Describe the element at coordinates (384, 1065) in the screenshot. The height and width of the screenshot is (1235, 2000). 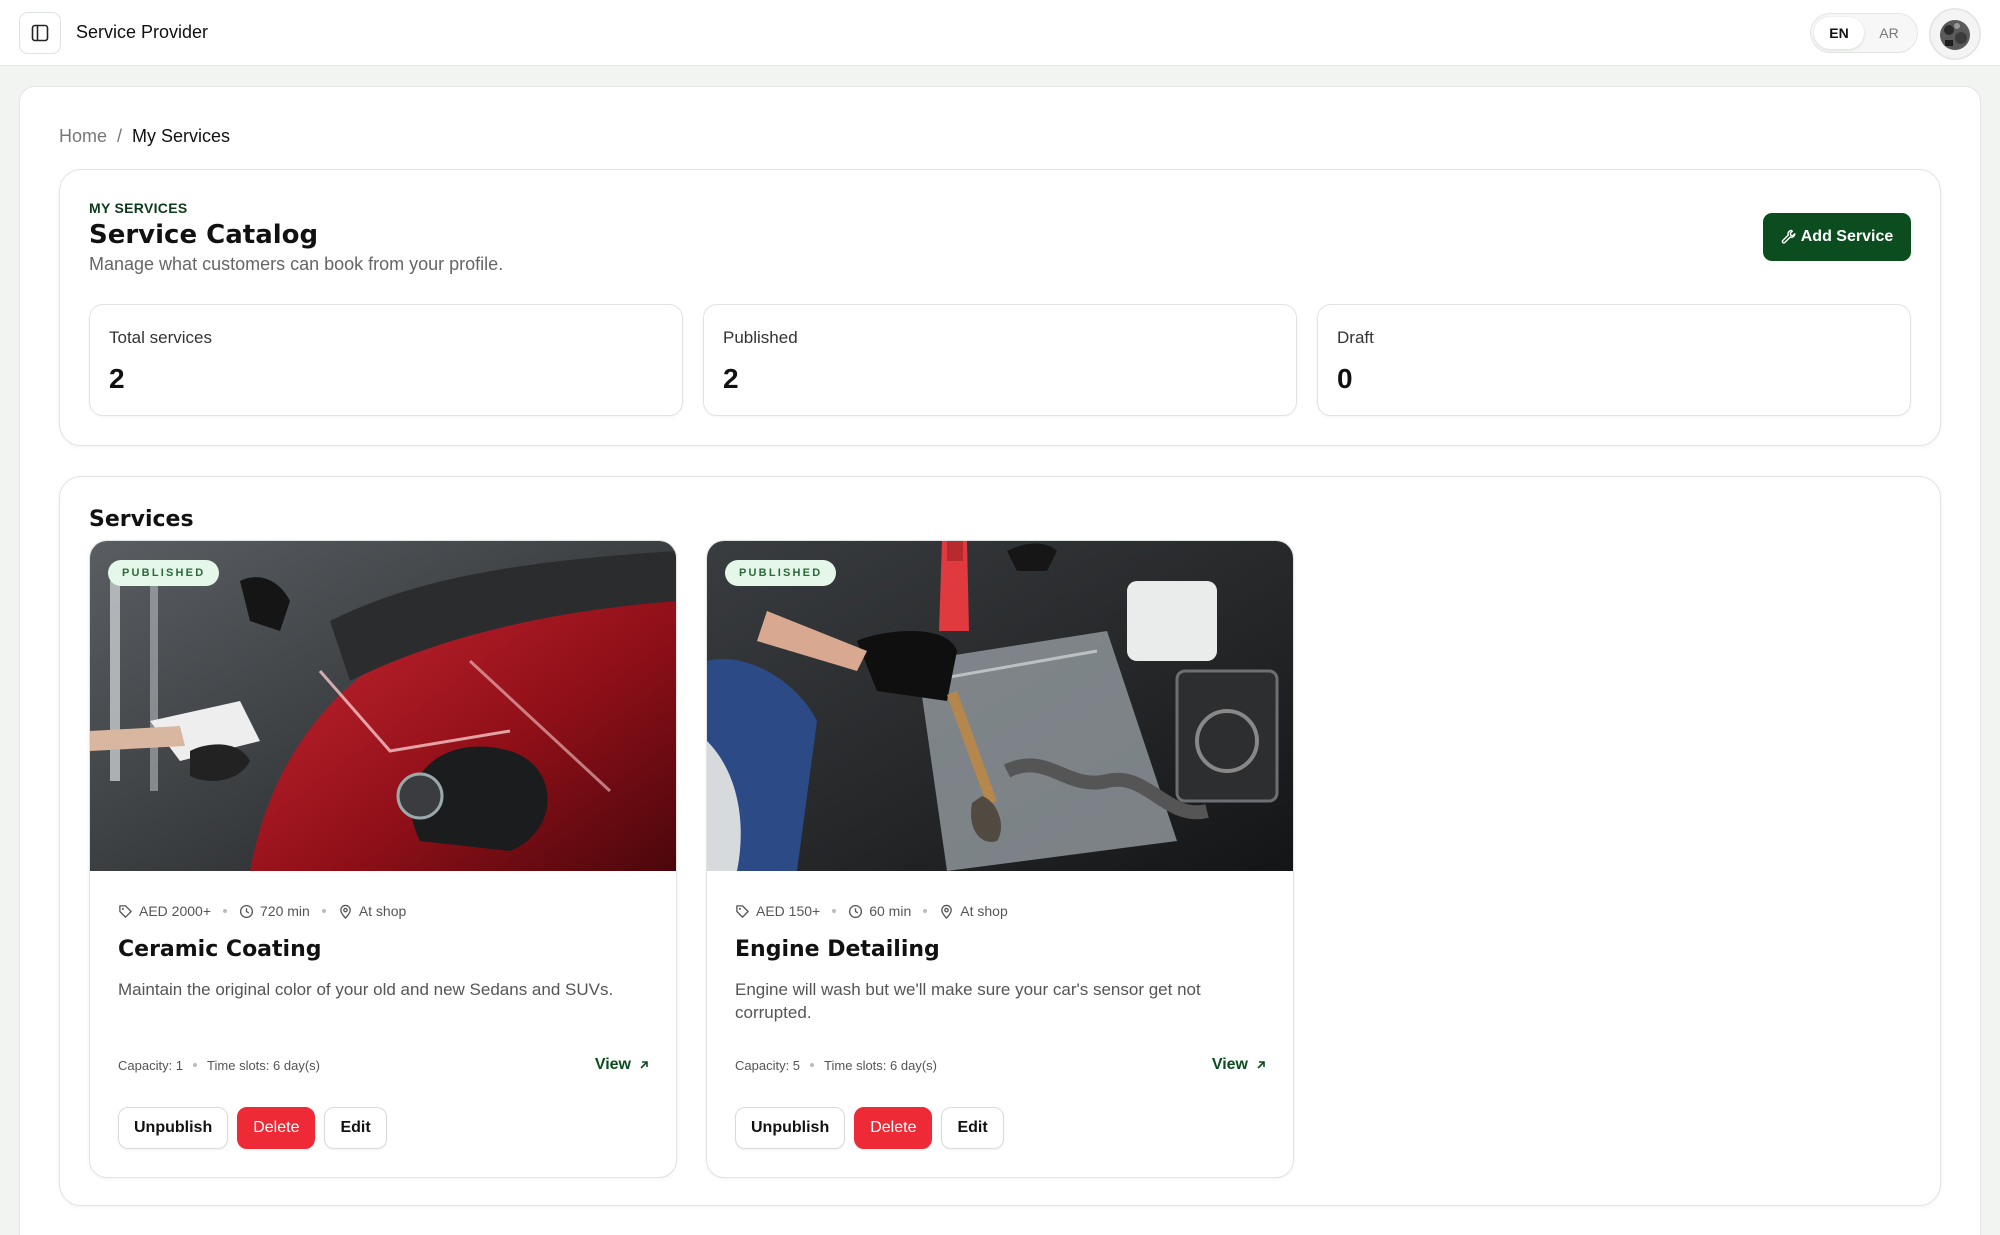
I see `service-footer: Capacity: 1 Time slots: 6 day(s) View` at that location.